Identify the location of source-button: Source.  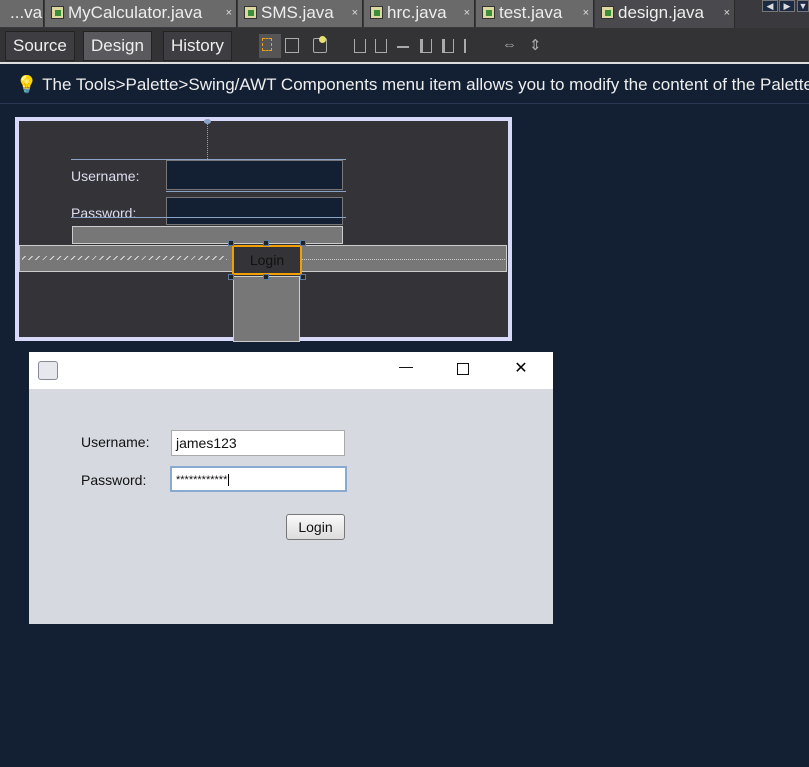
(40, 46).